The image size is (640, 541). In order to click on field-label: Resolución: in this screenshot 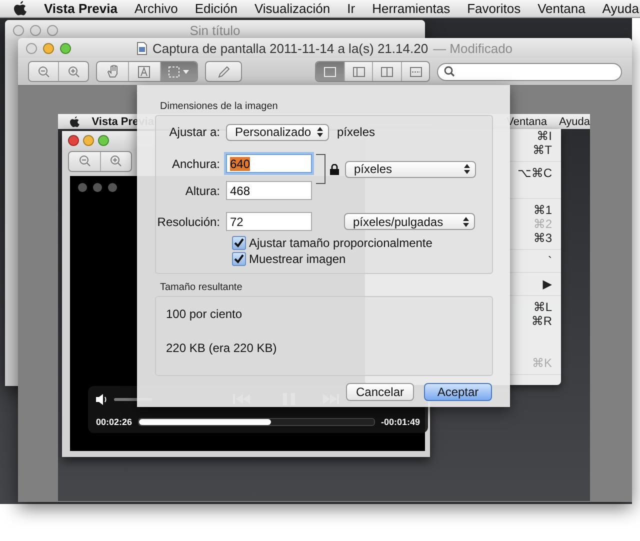, I will do `click(188, 221)`.